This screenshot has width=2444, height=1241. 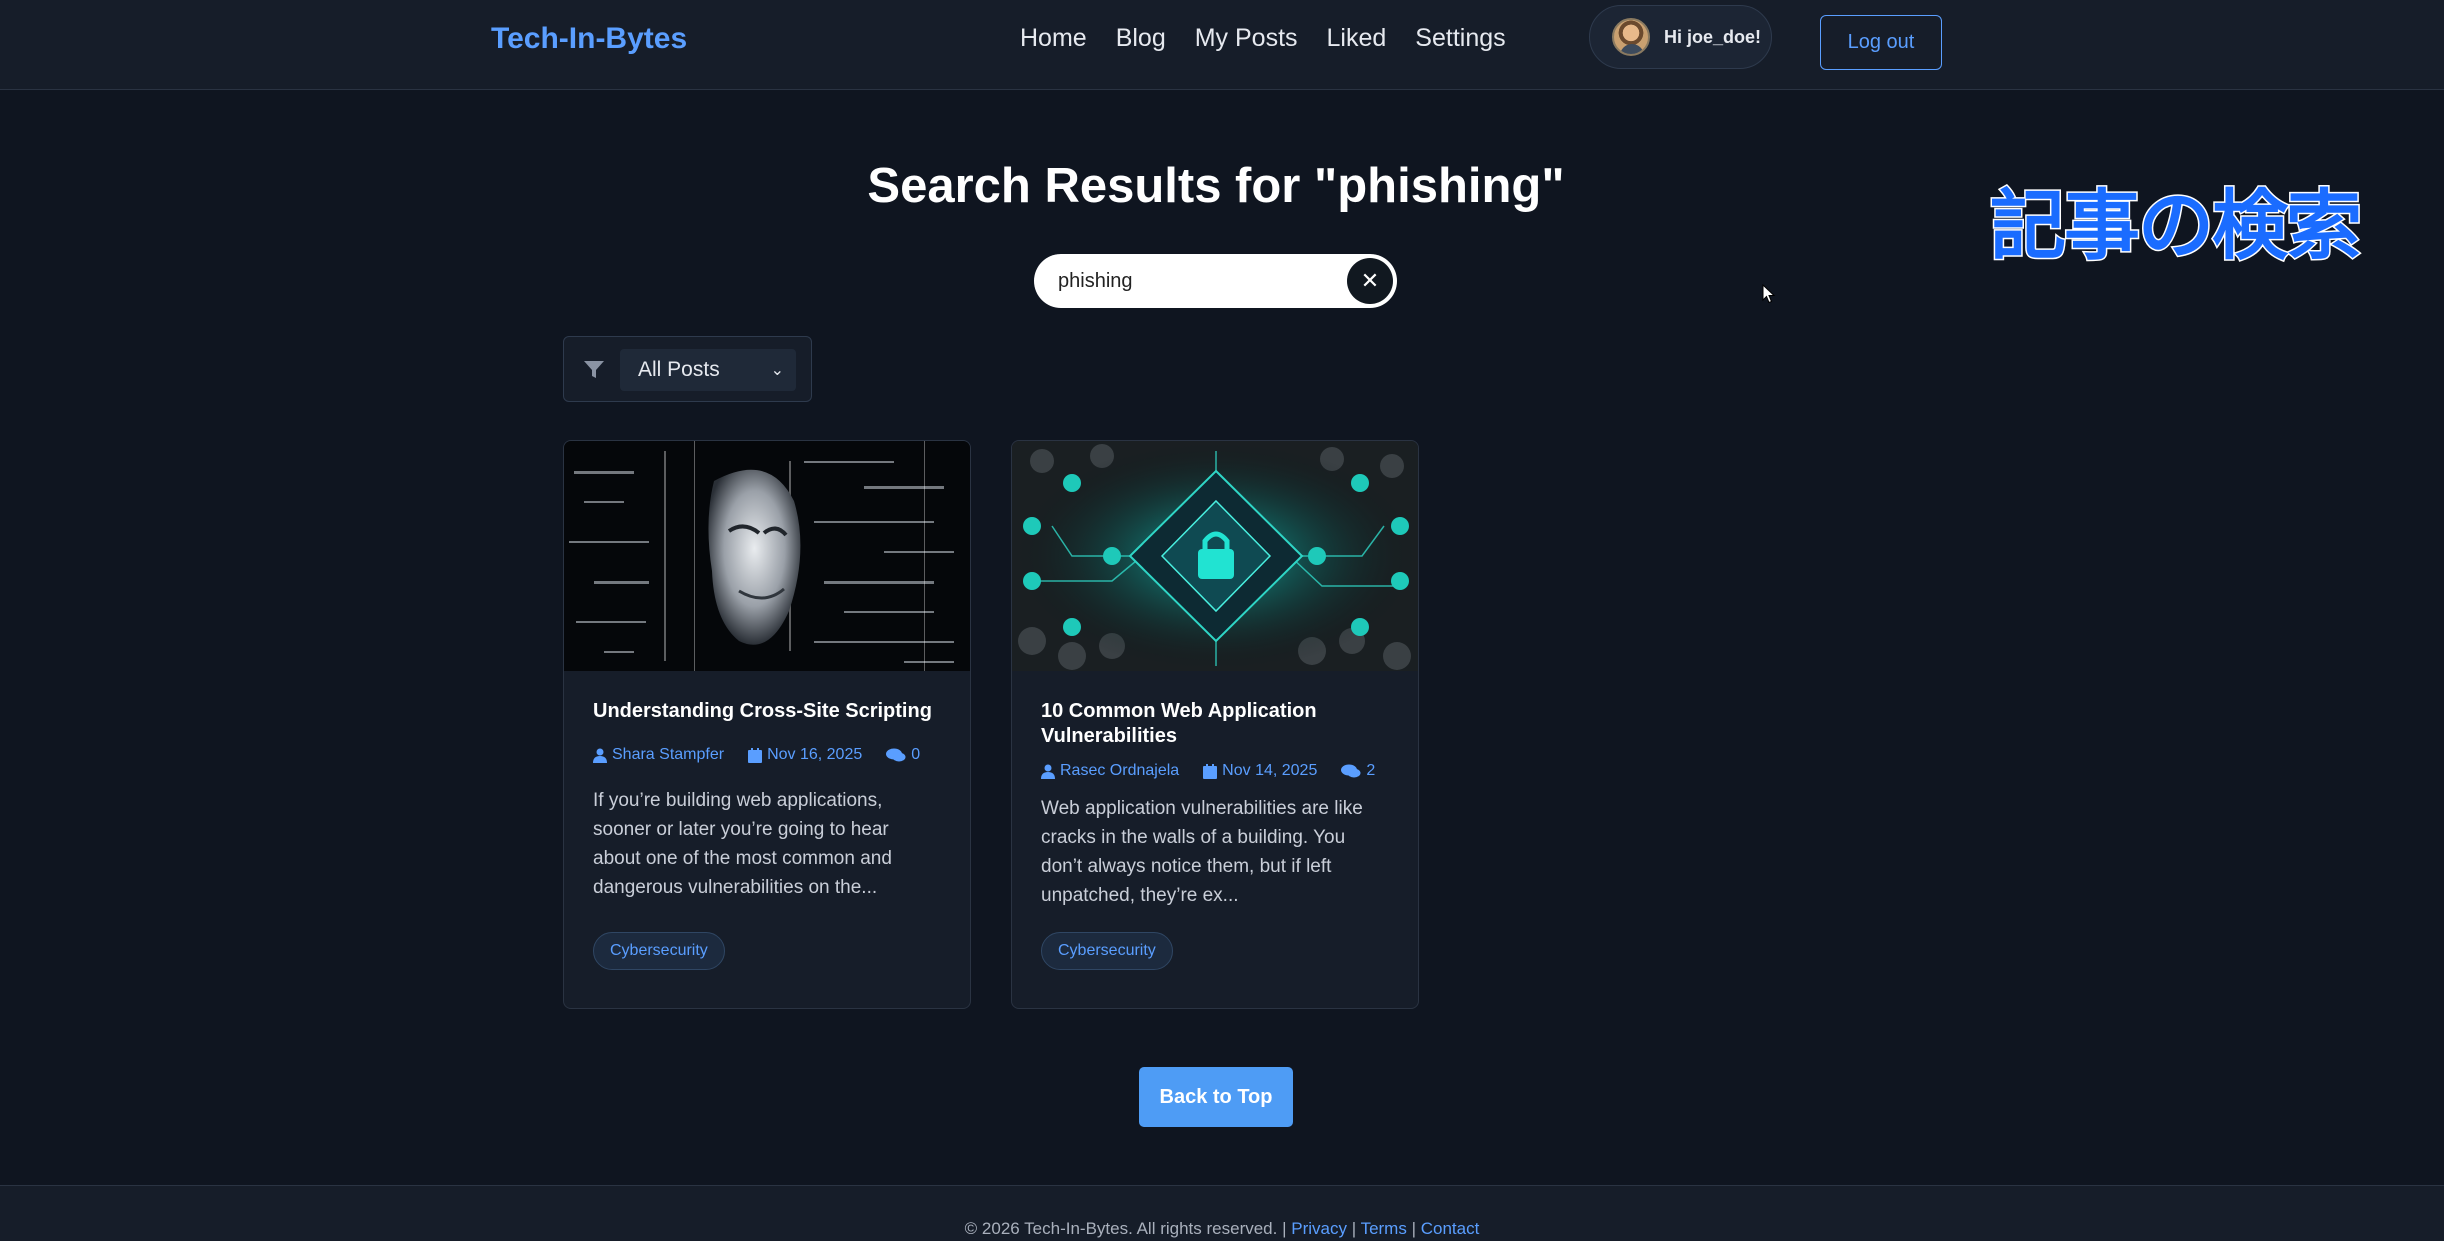 I want to click on post-date: Nov 16, 2025, so click(x=805, y=755).